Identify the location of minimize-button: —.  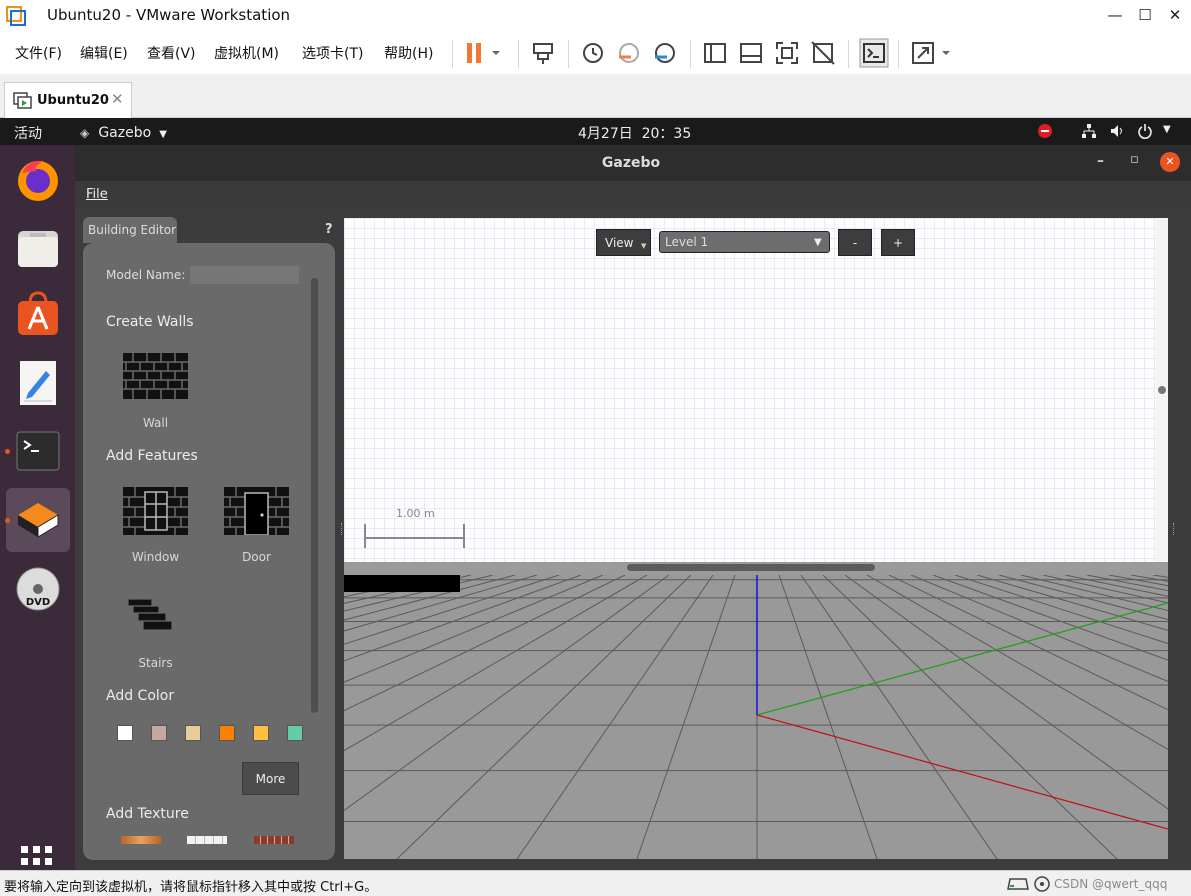
(1115, 15).